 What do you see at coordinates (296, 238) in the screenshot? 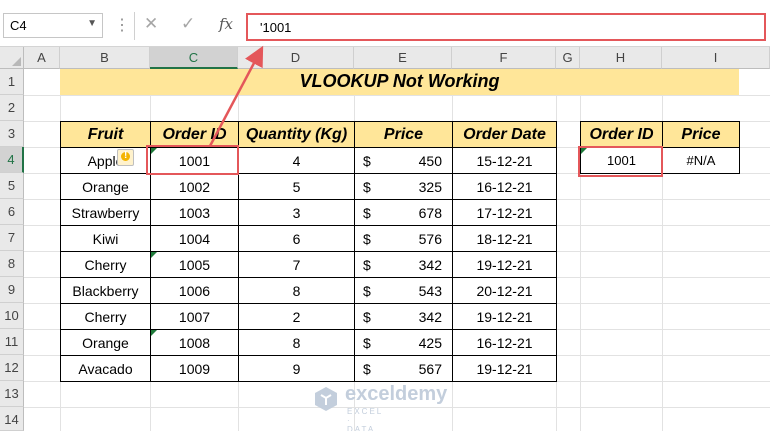
I see `cell-quantity: 6` at bounding box center [296, 238].